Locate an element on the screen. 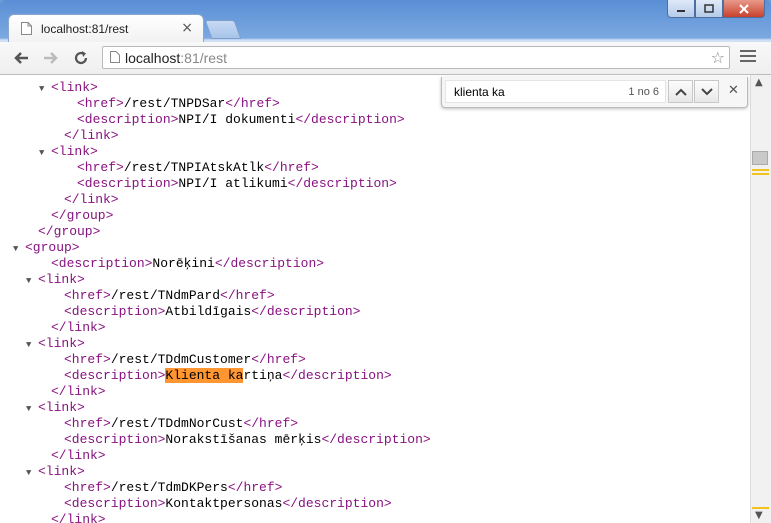 The image size is (771, 523). bookmark-star-icon: ☆ is located at coordinates (718, 57).